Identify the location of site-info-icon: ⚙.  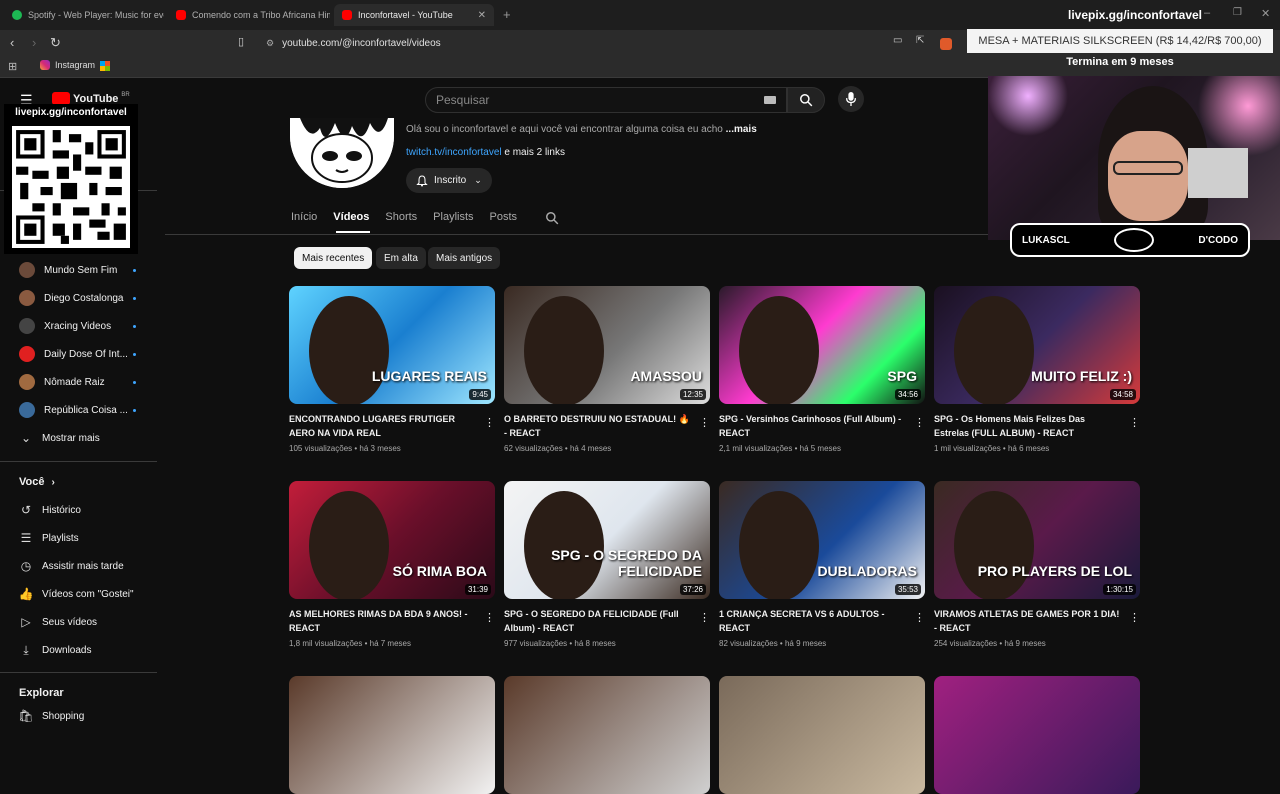
(270, 43).